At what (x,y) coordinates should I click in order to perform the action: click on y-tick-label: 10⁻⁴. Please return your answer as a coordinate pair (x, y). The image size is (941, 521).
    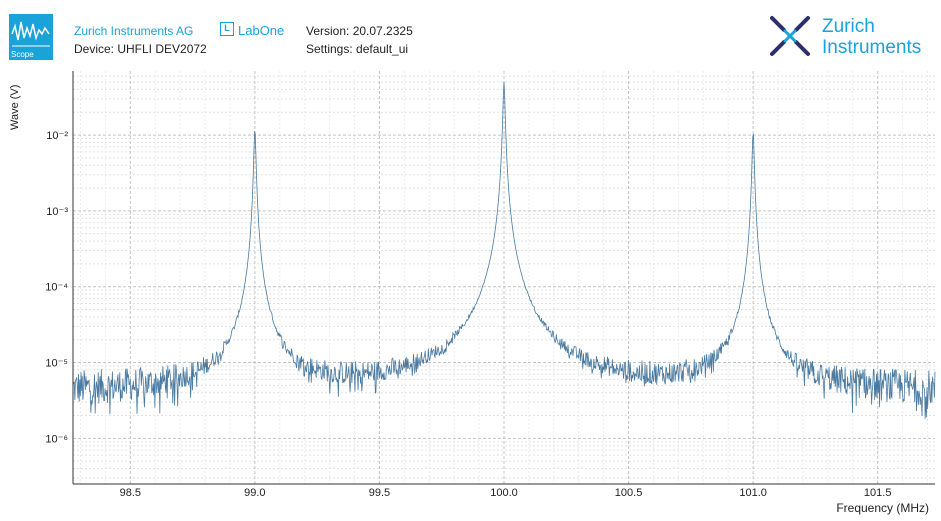
    Looking at the image, I should click on (56, 288).